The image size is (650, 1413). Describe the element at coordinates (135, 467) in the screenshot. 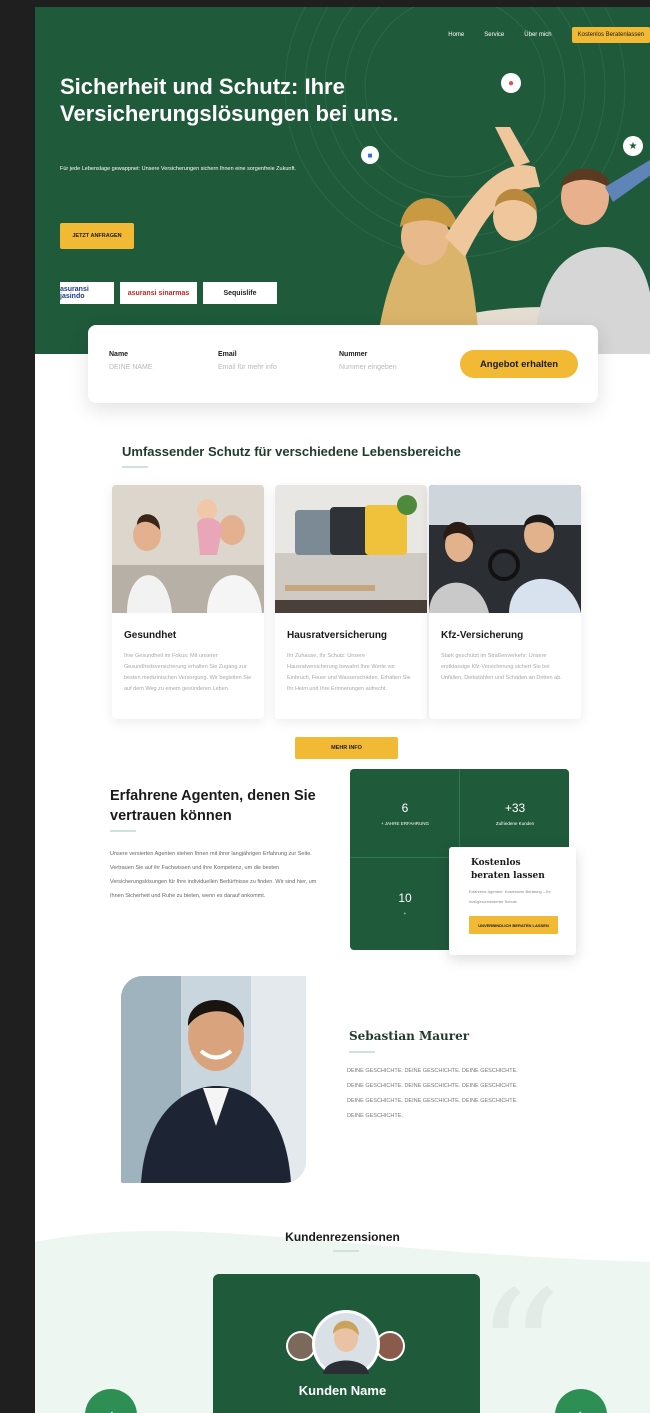

I see `services-divider` at that location.